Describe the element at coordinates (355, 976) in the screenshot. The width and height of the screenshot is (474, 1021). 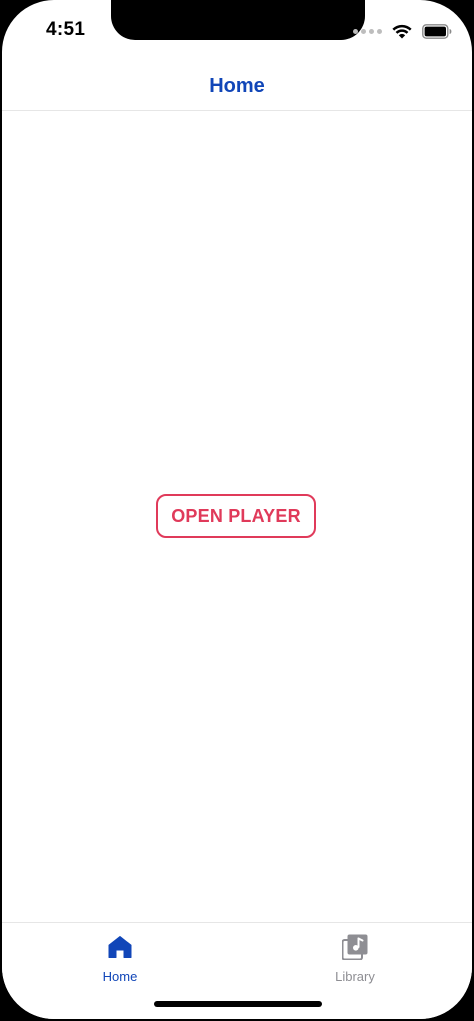
I see `tab-library-label: Library` at that location.